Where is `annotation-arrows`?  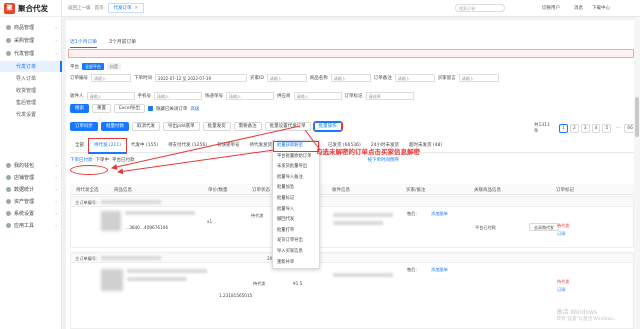 annotation-arrows is located at coordinates (216, 150).